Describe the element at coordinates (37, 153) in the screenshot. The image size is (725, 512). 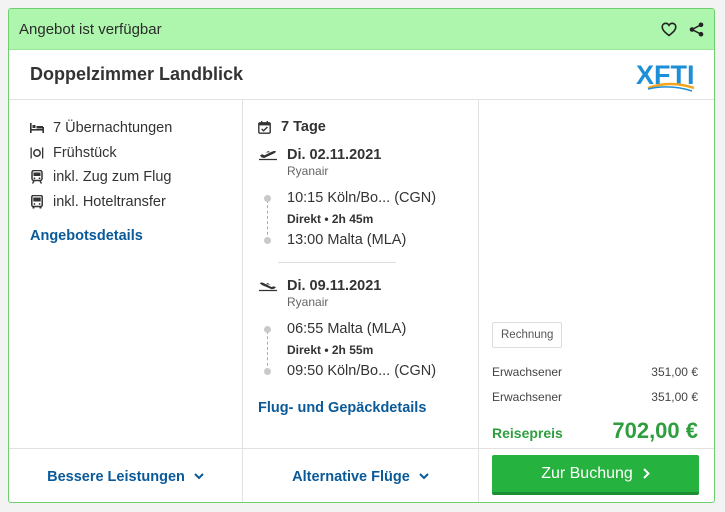
I see `meal-icon` at that location.